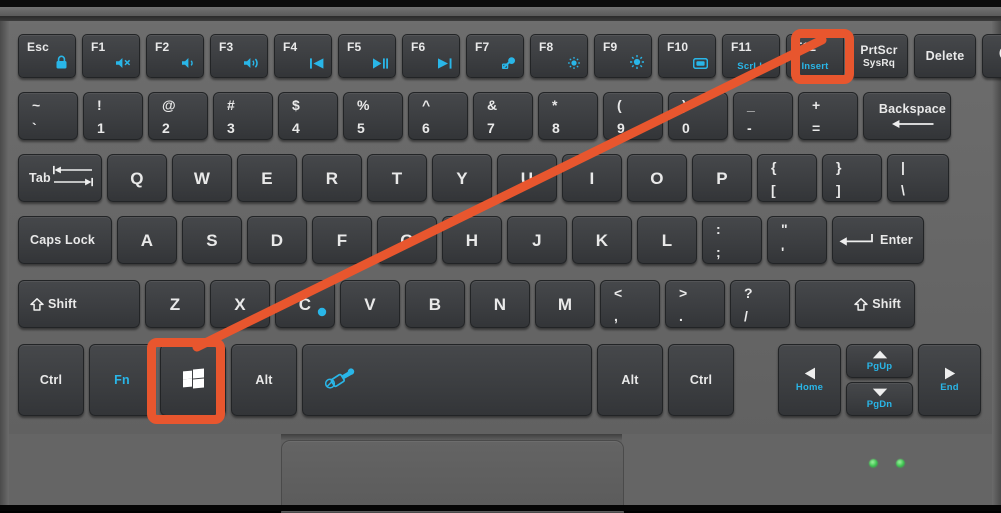 Image resolution: width=1001 pixels, height=513 pixels. Describe the element at coordinates (698, 116) in the screenshot. I see `key-0: ) 0` at that location.